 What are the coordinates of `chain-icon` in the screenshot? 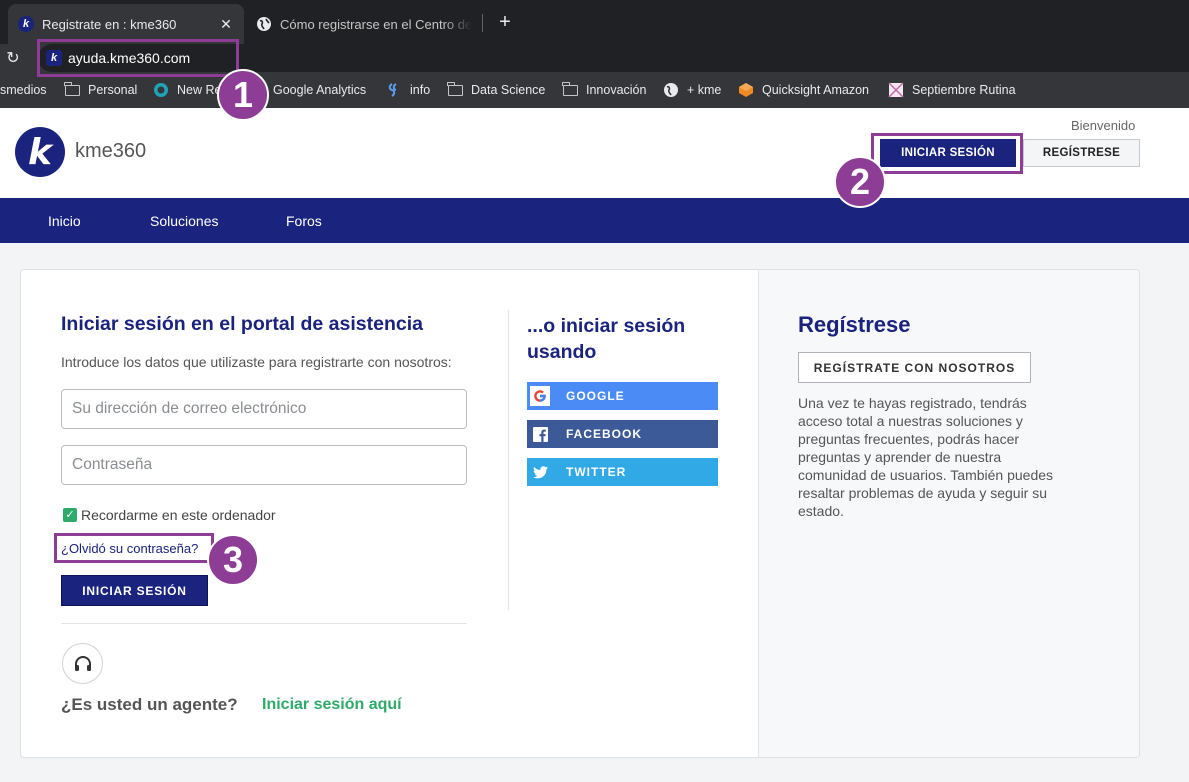 It's located at (394, 90).